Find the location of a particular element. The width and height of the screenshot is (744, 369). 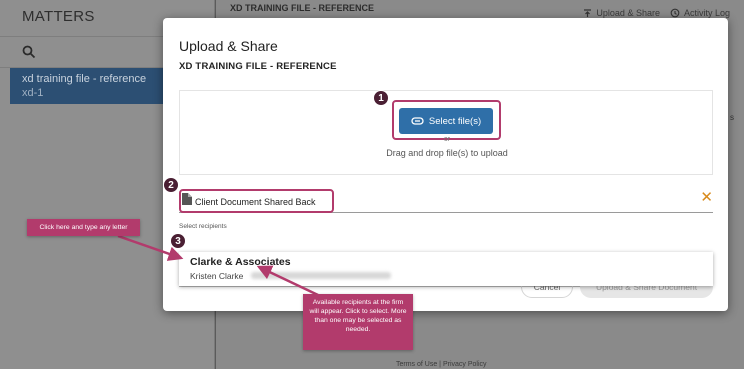

upload-share-action: Upload & Share is located at coordinates (621, 13).